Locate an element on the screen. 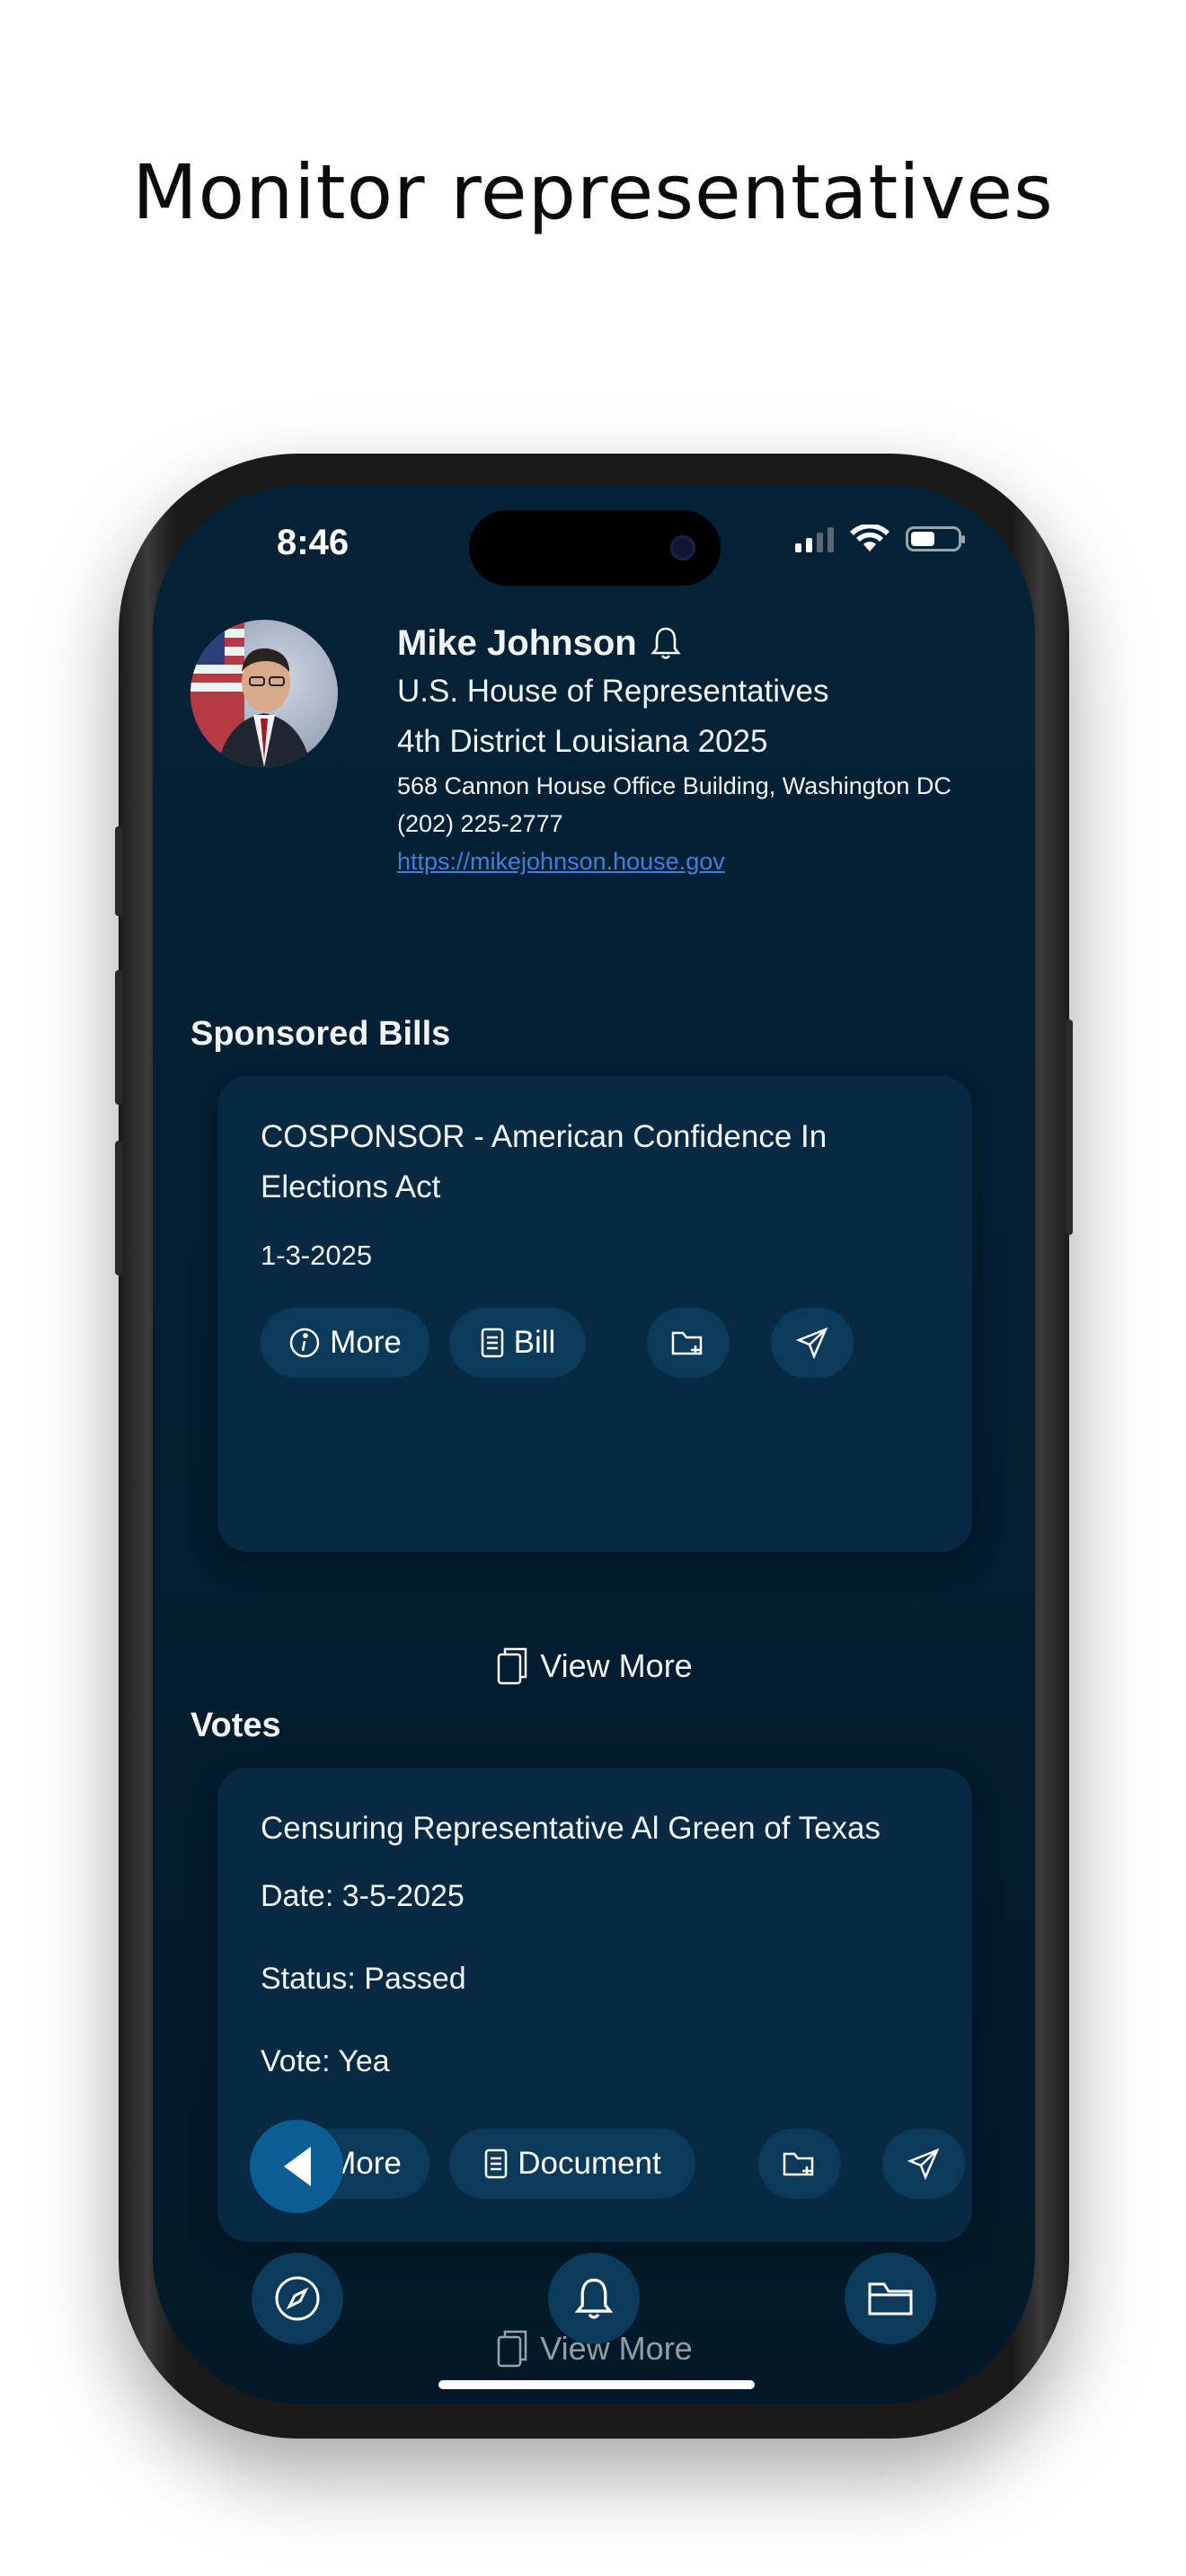 The height and width of the screenshot is (2576, 1186). hero-title: Monitor representatives is located at coordinates (593, 192).